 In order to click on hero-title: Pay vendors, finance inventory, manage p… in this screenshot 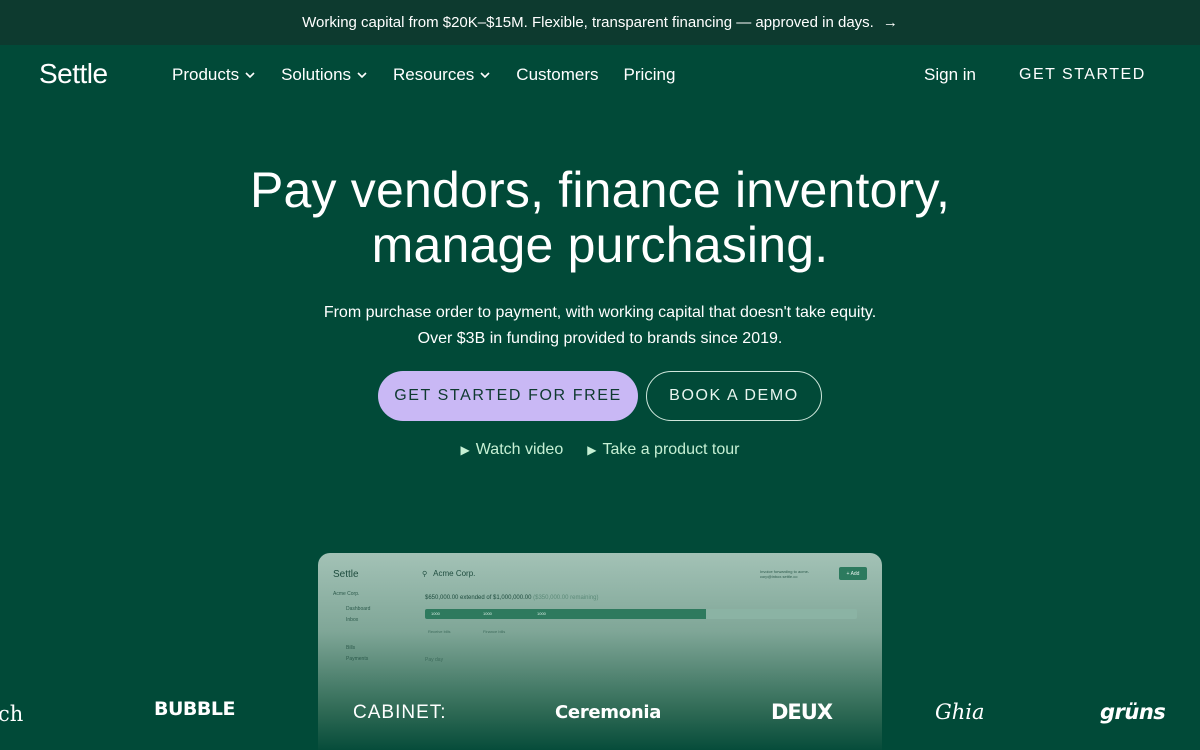, I will do `click(600, 218)`.